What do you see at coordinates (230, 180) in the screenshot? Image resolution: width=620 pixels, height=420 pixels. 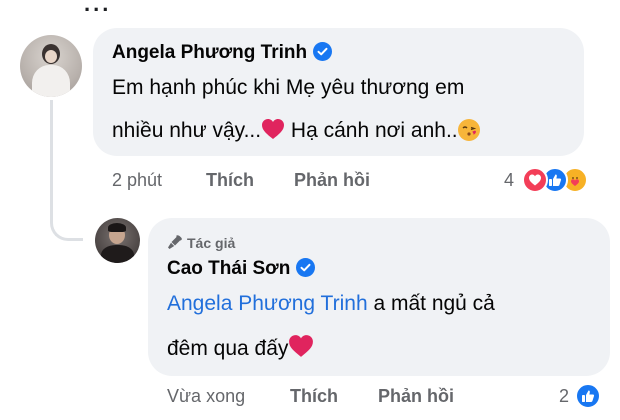 I see `comment-like-button: Thích` at bounding box center [230, 180].